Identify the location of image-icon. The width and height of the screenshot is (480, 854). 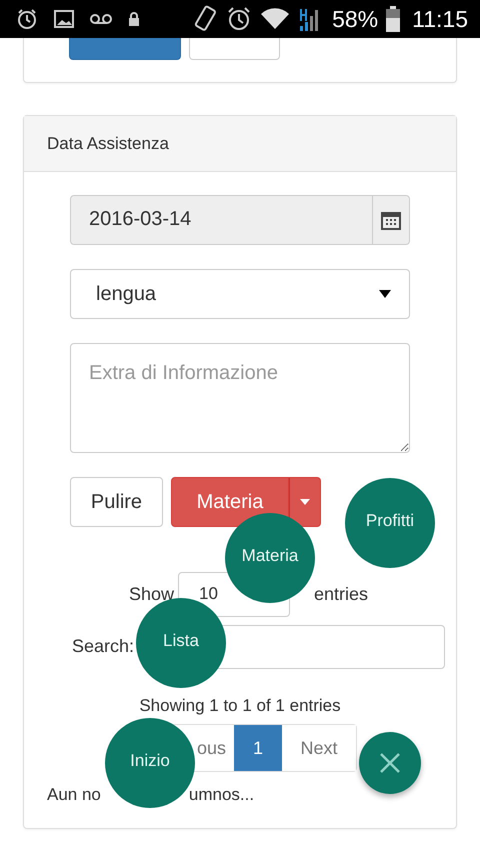
(64, 19).